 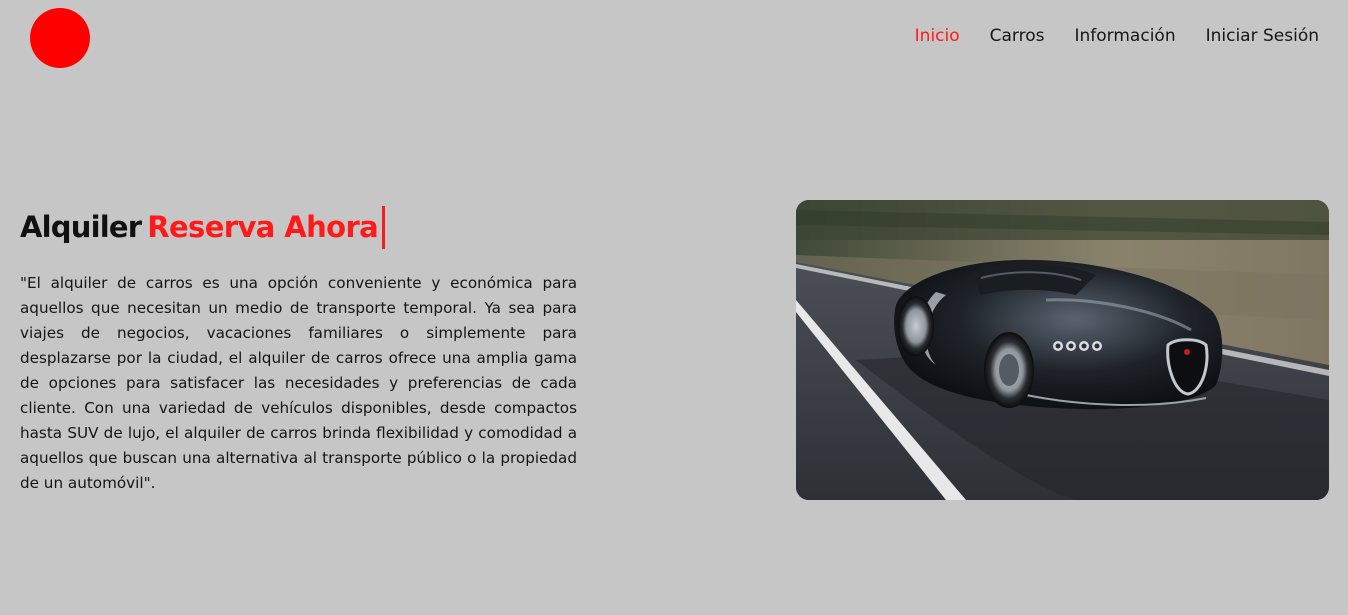 I want to click on nav-link-inicio: Inicio, so click(x=937, y=36).